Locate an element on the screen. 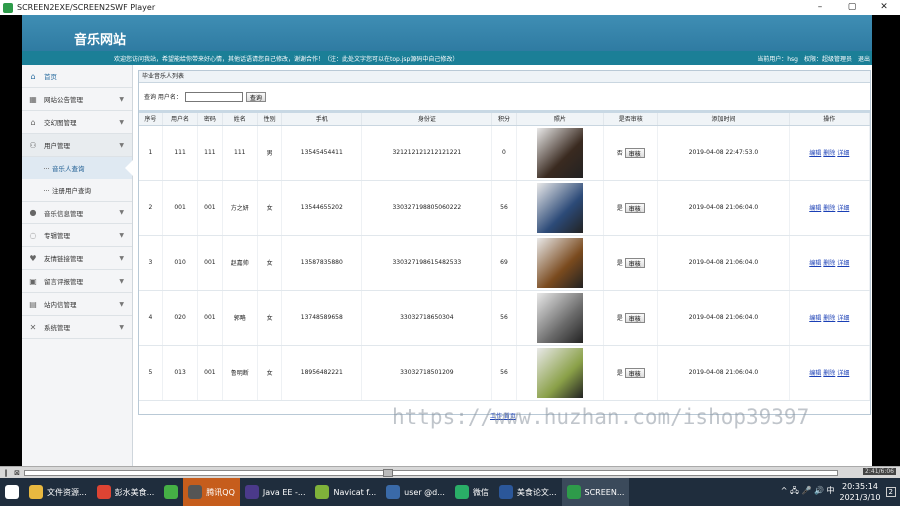 The height and width of the screenshot is (506, 900). cell-phone: 13544655202 is located at coordinates (322, 208).